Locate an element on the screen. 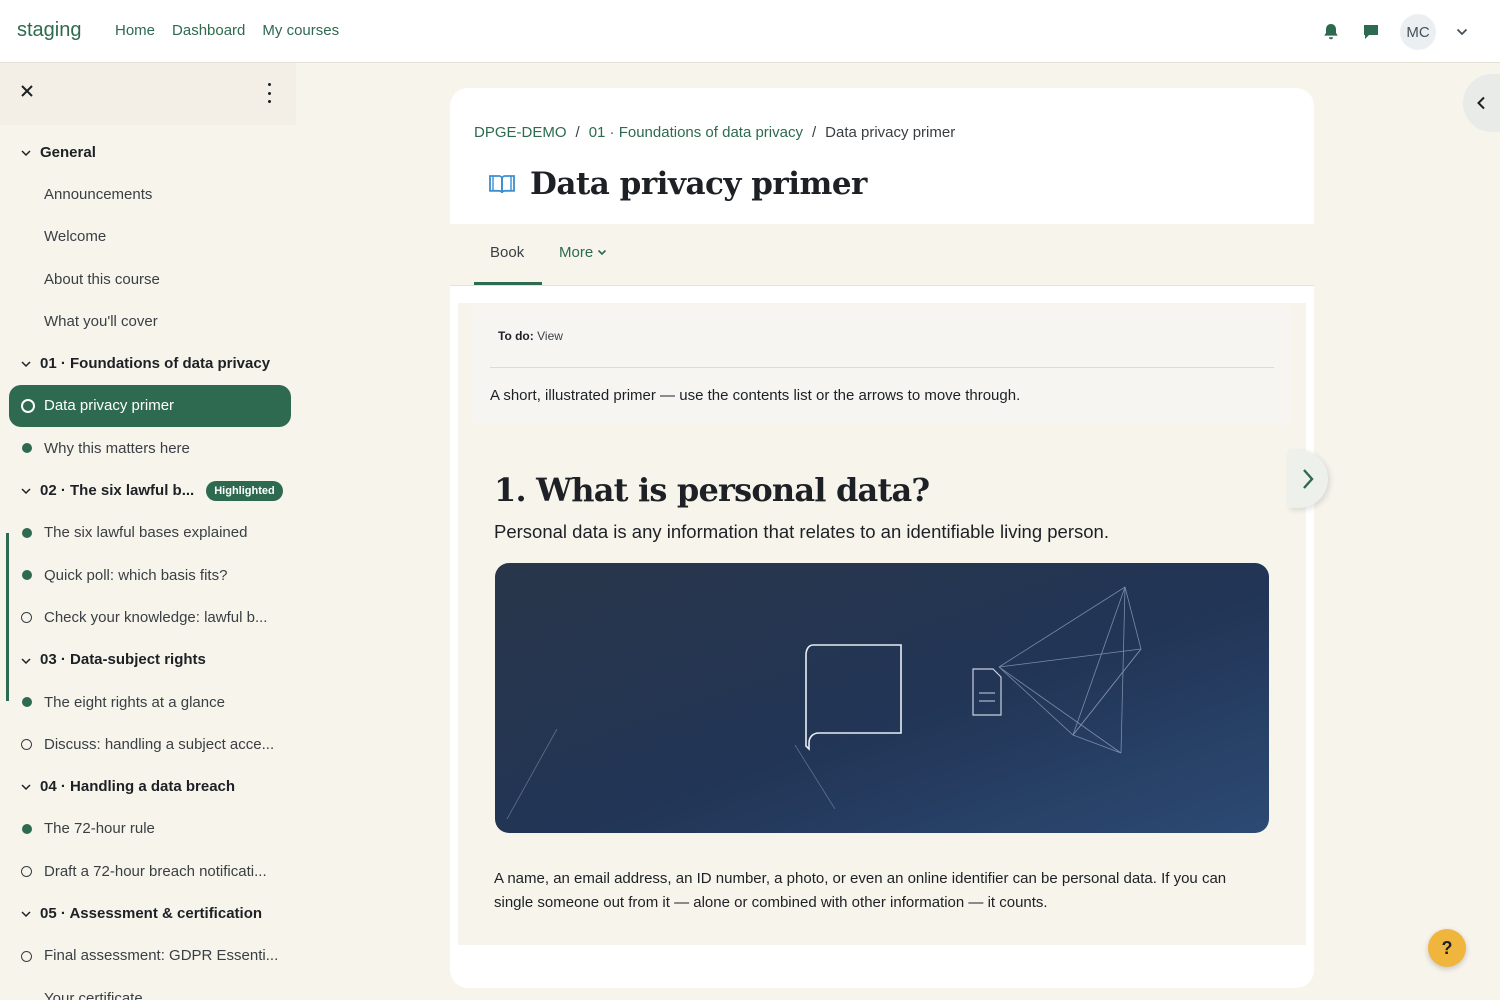 The width and height of the screenshot is (1500, 1000). completion-requirement: To do: View is located at coordinates (530, 336).